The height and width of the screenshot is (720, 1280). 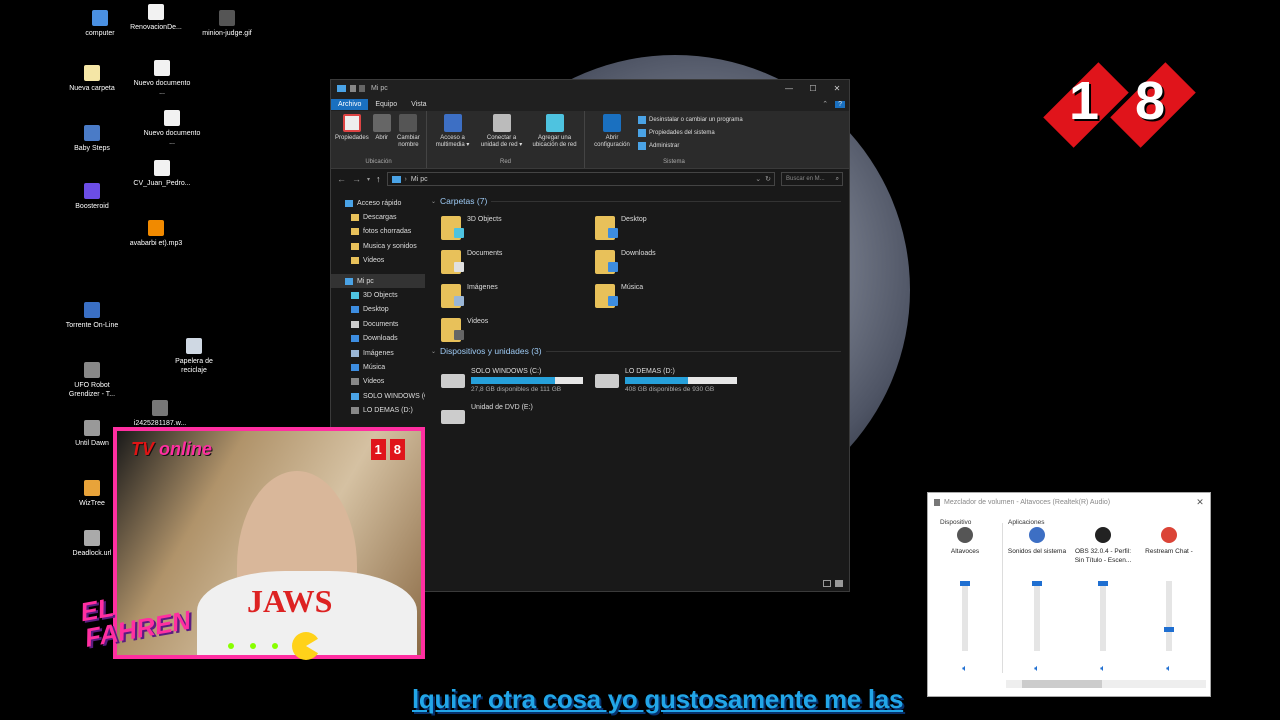 What do you see at coordinates (501, 136) in the screenshot?
I see `conectar-unidad-red-button: Conectar a unidad de red ▾` at bounding box center [501, 136].